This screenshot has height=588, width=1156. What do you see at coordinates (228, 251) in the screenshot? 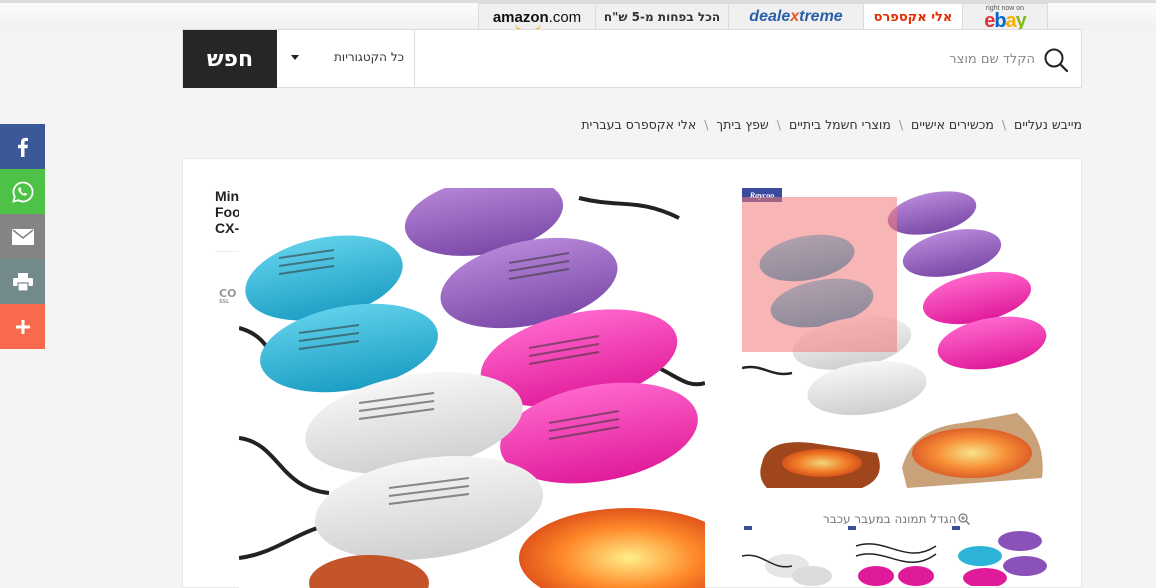
I see `title-divider` at bounding box center [228, 251].